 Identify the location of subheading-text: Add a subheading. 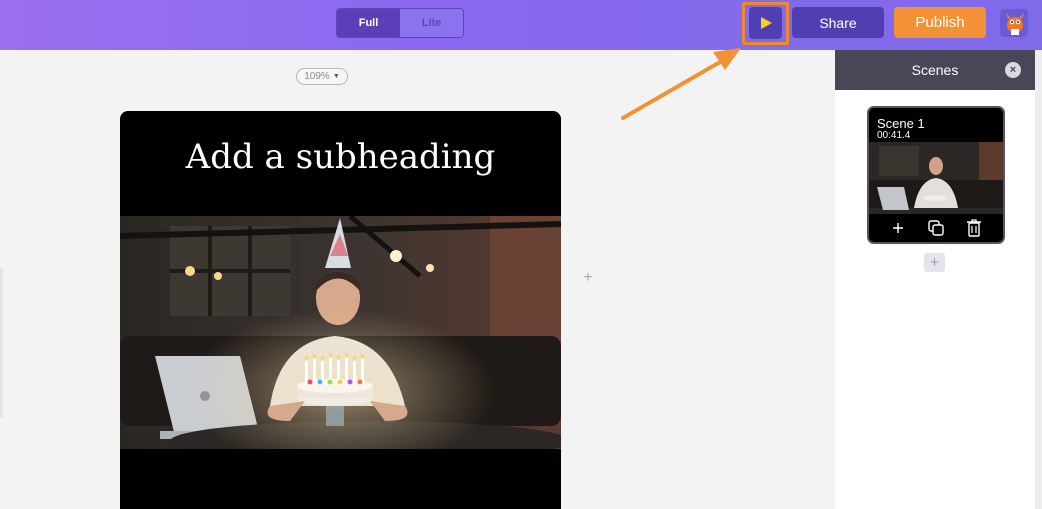
(340, 157).